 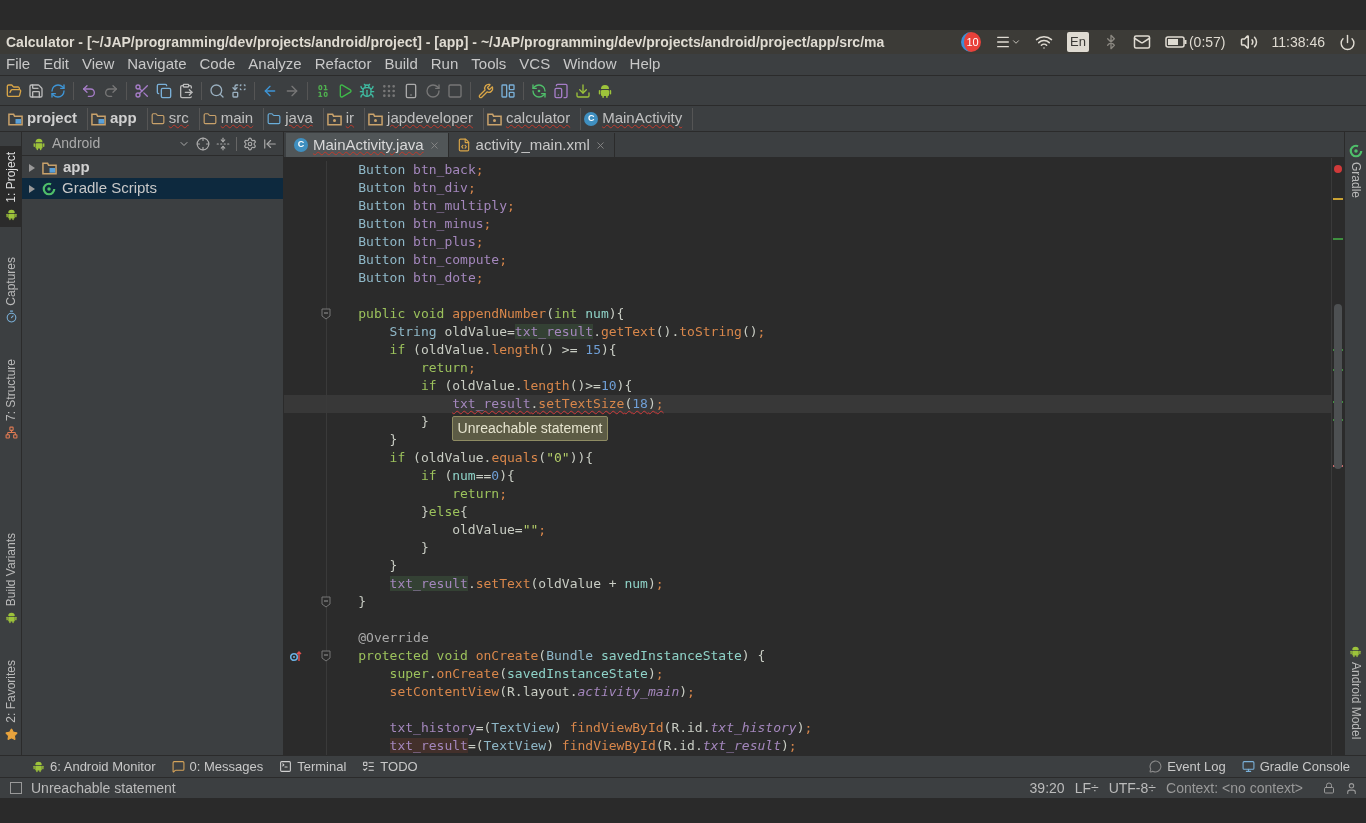 I want to click on code-line: txt_history=(TextView) findViewById(R.id.txt_history);, so click(x=601, y=728).